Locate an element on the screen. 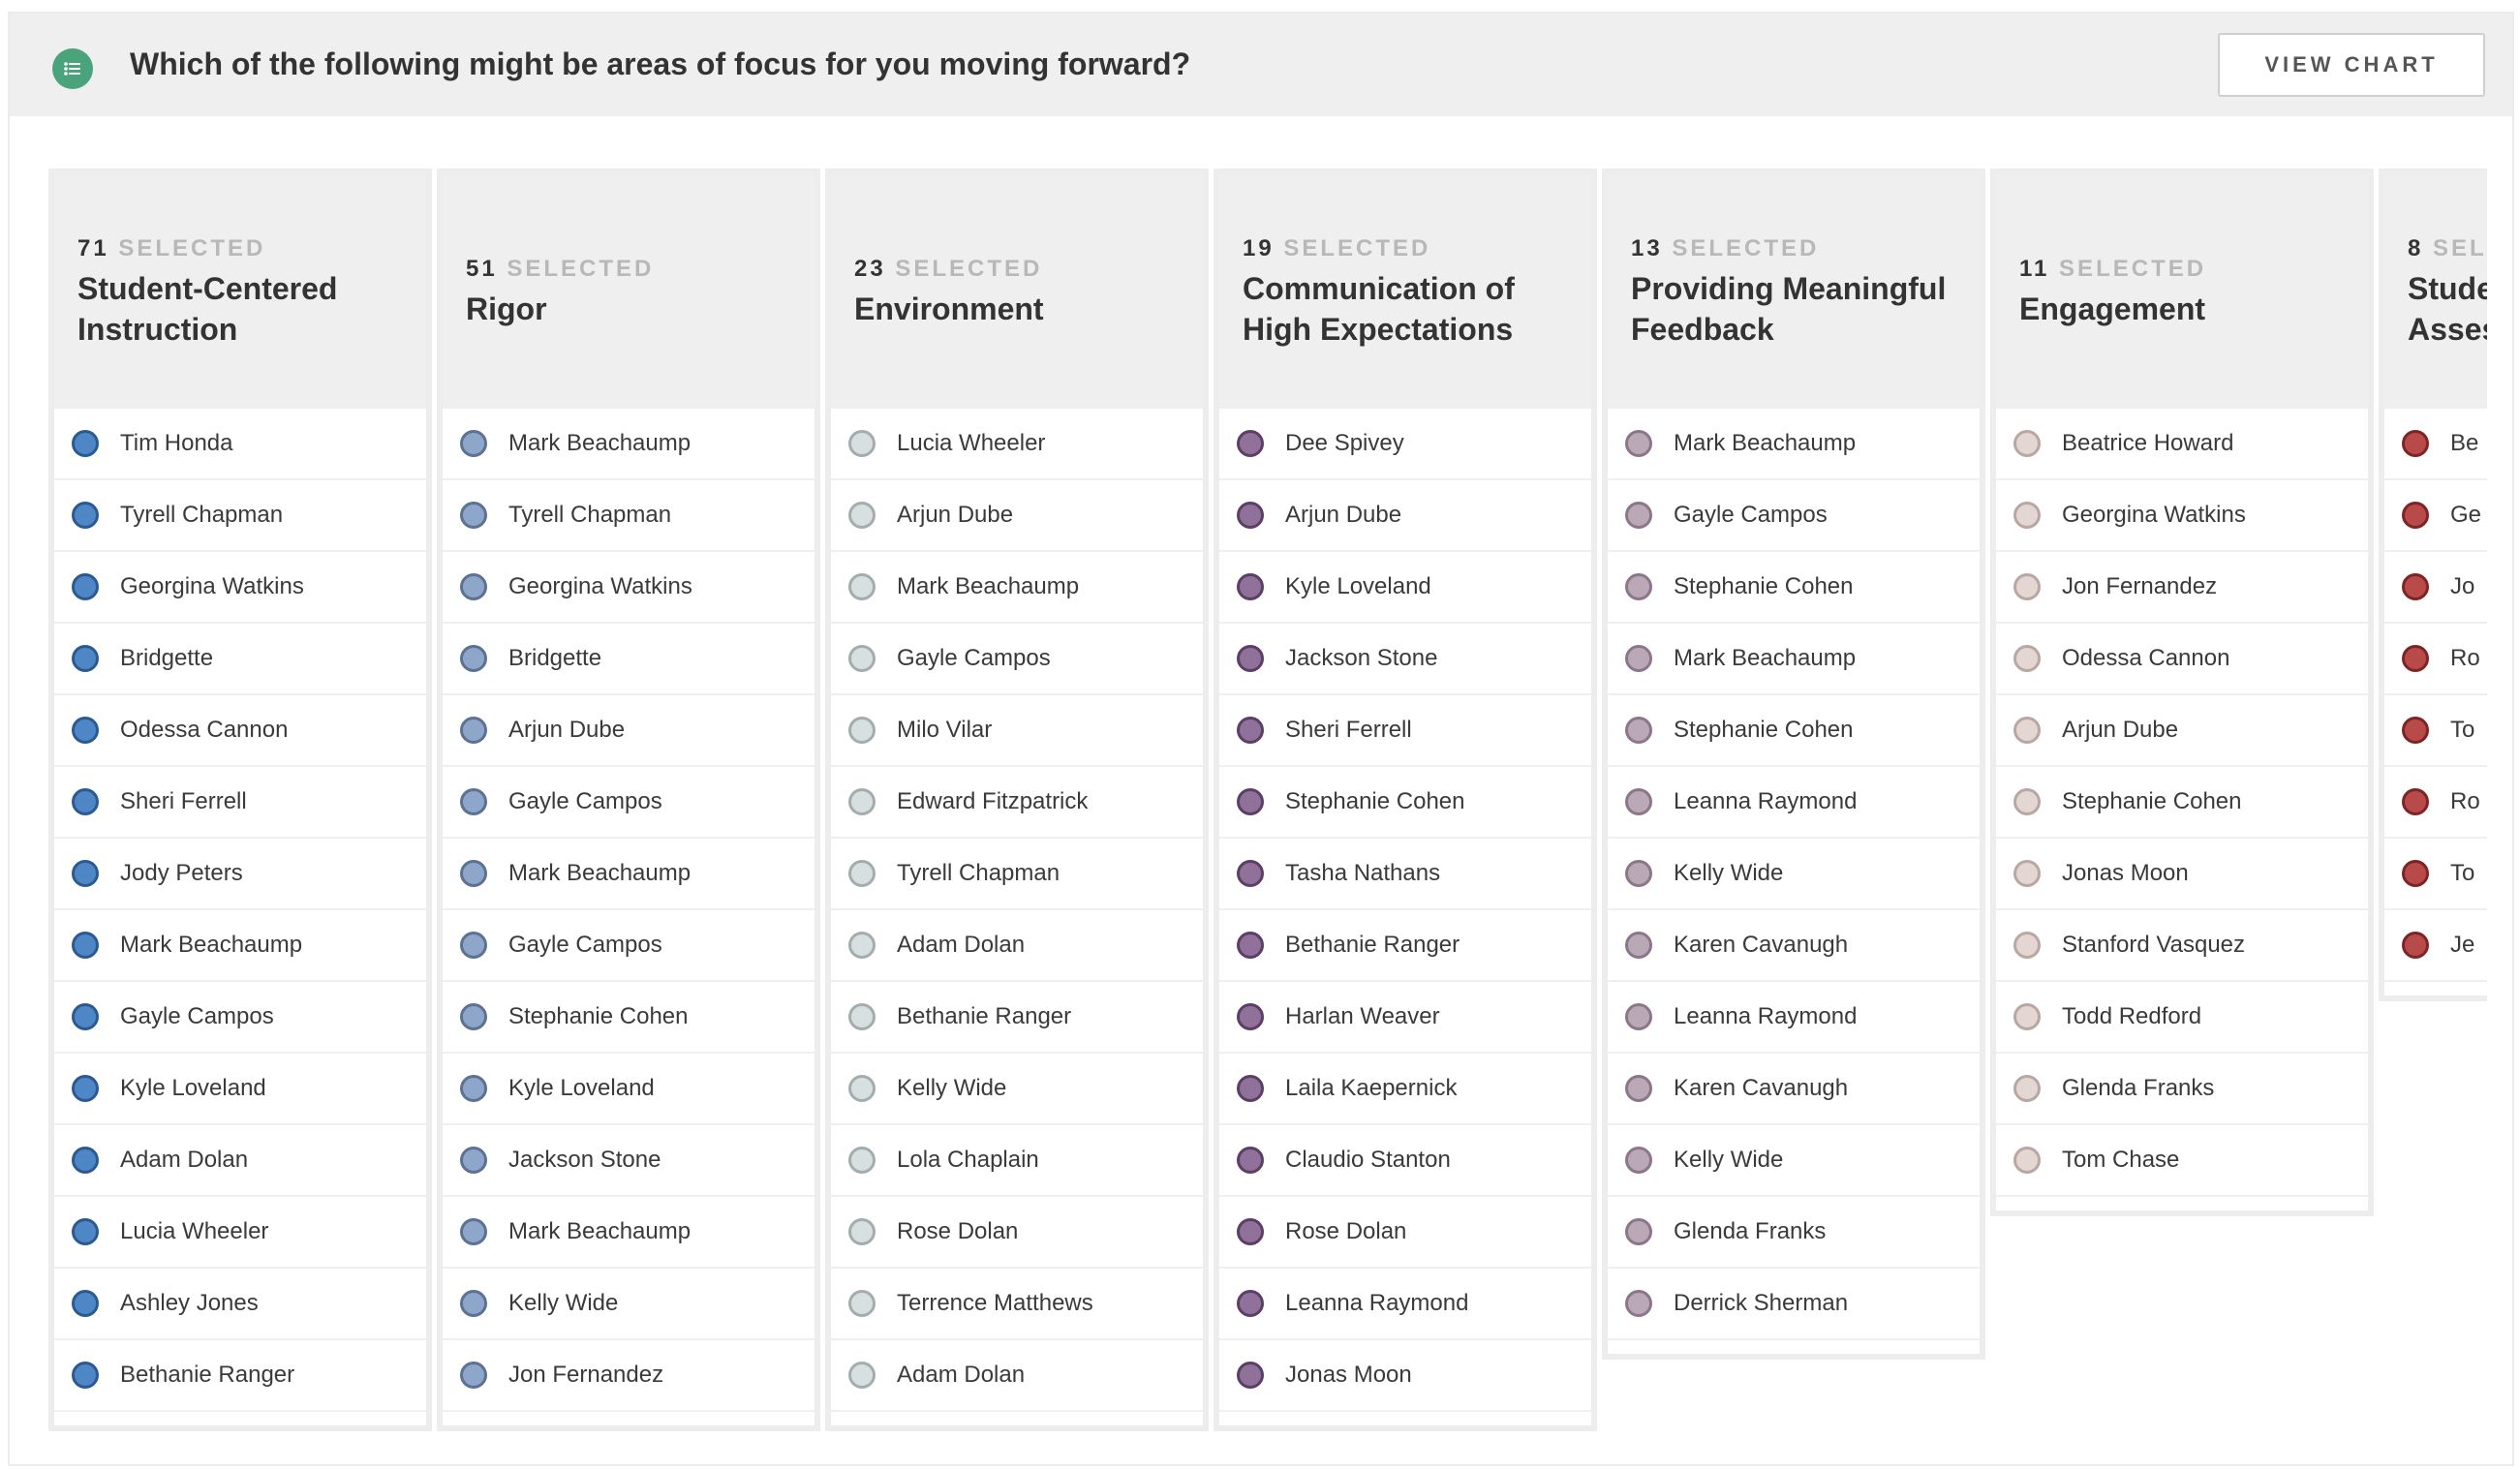 Image resolution: width=2520 pixels, height=1470 pixels. respondent-row: Derrick Sherman is located at coordinates (1794, 1304).